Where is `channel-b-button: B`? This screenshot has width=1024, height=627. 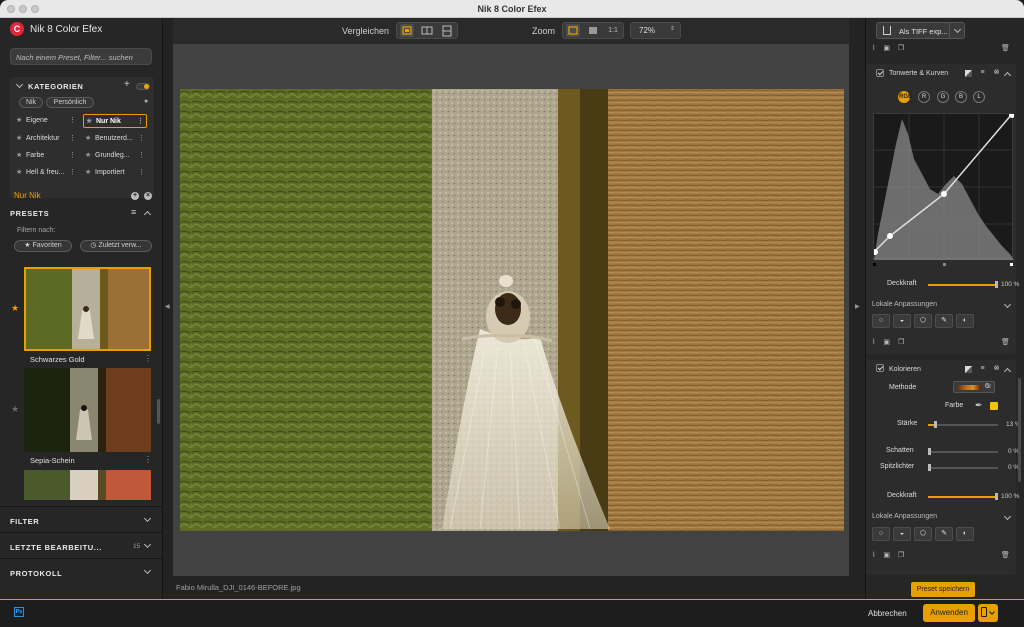
channel-b-button: B is located at coordinates (961, 97).